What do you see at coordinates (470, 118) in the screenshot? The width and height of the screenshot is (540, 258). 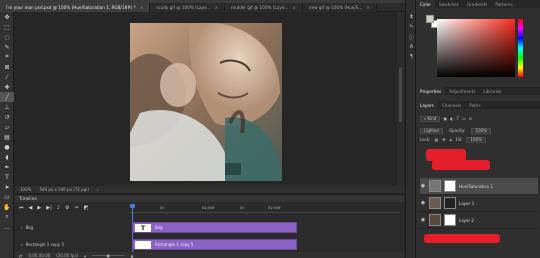 I see `filter-smart-icon: ⊡` at bounding box center [470, 118].